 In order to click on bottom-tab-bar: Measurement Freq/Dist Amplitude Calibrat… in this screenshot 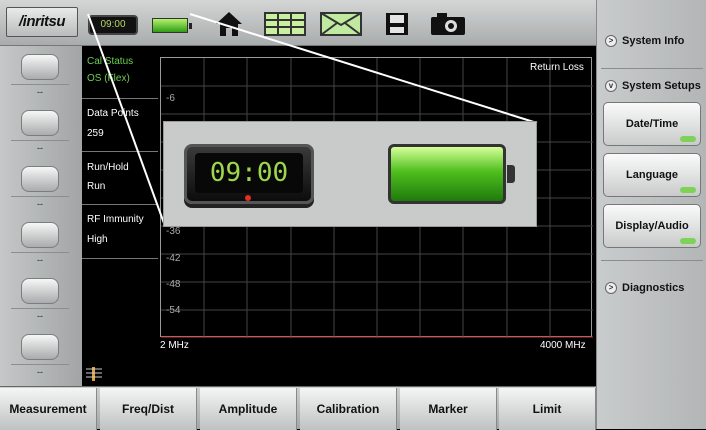, I will do `click(298, 408)`.